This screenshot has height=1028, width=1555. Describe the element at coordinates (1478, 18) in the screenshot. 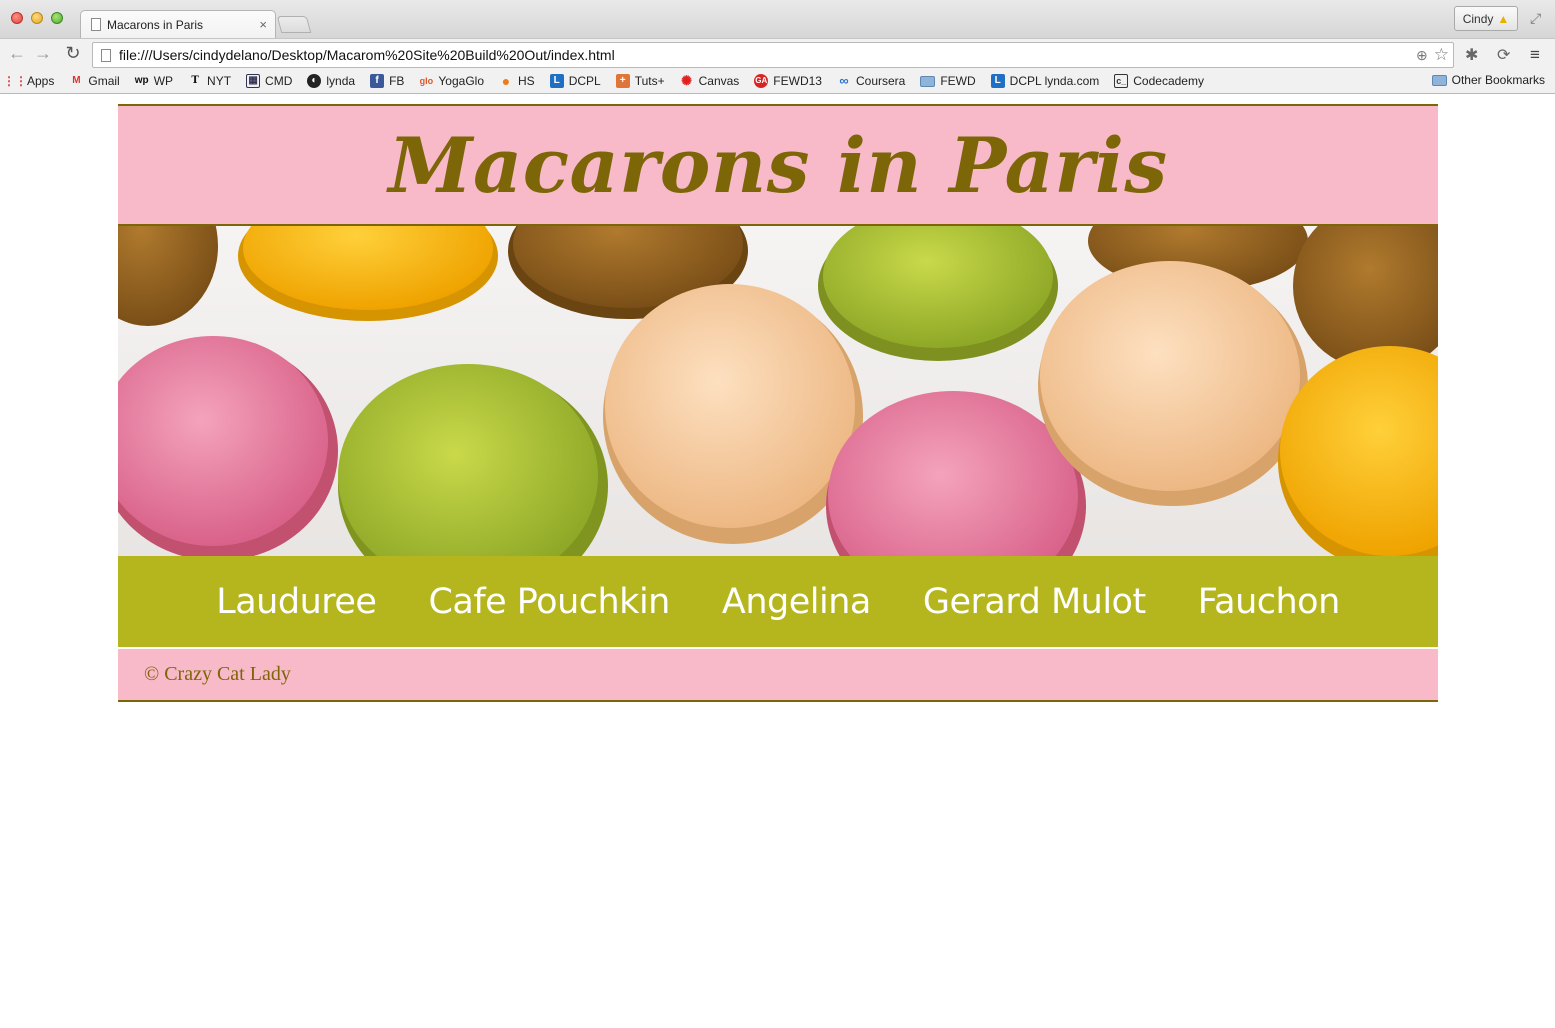

I see `profile-name: Cindy` at that location.